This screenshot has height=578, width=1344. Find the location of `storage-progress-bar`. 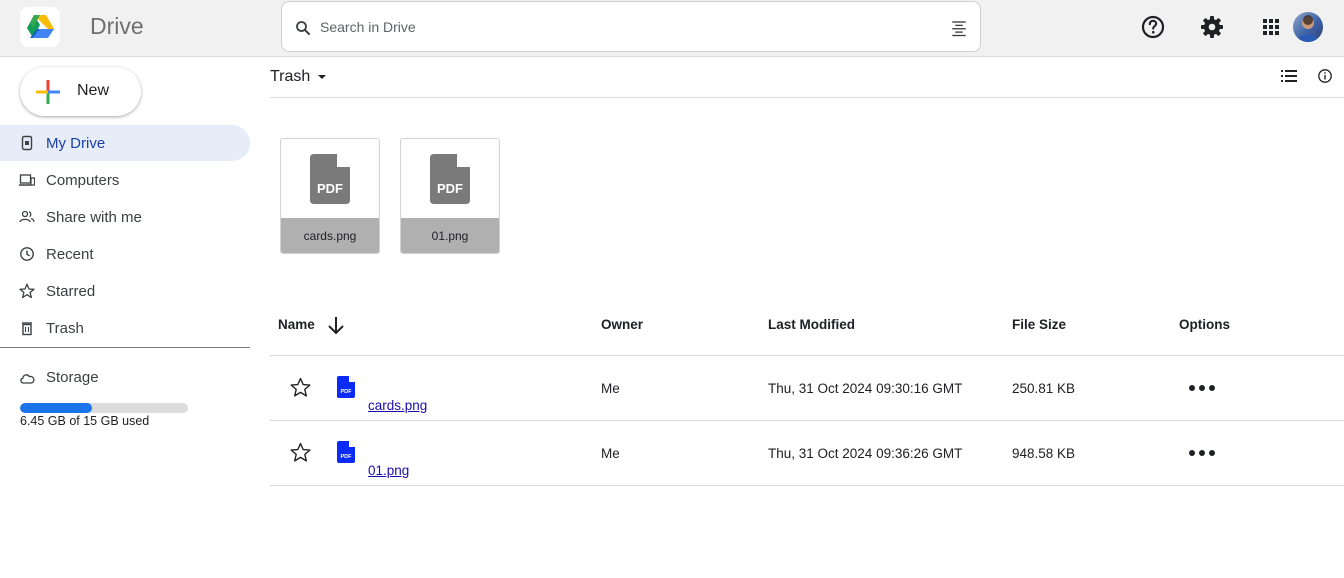

storage-progress-bar is located at coordinates (104, 408).